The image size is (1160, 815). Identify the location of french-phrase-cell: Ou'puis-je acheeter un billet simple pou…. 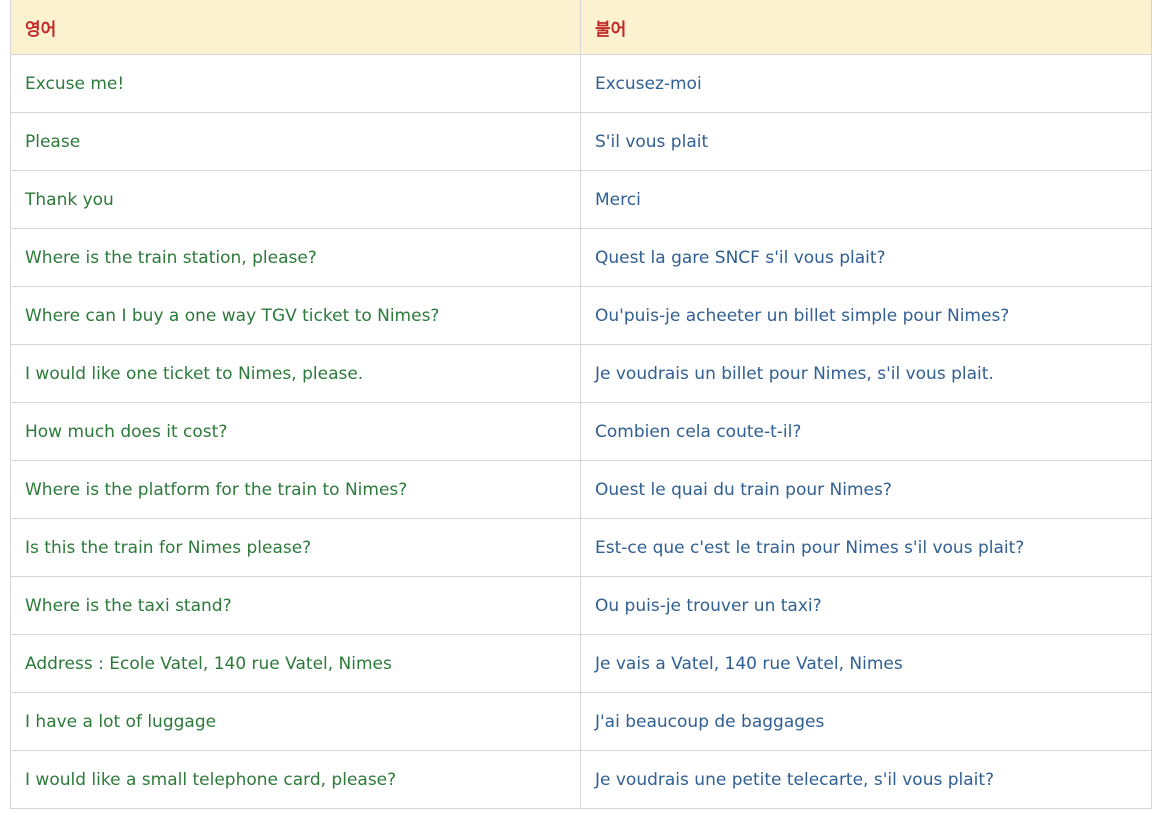
(866, 315).